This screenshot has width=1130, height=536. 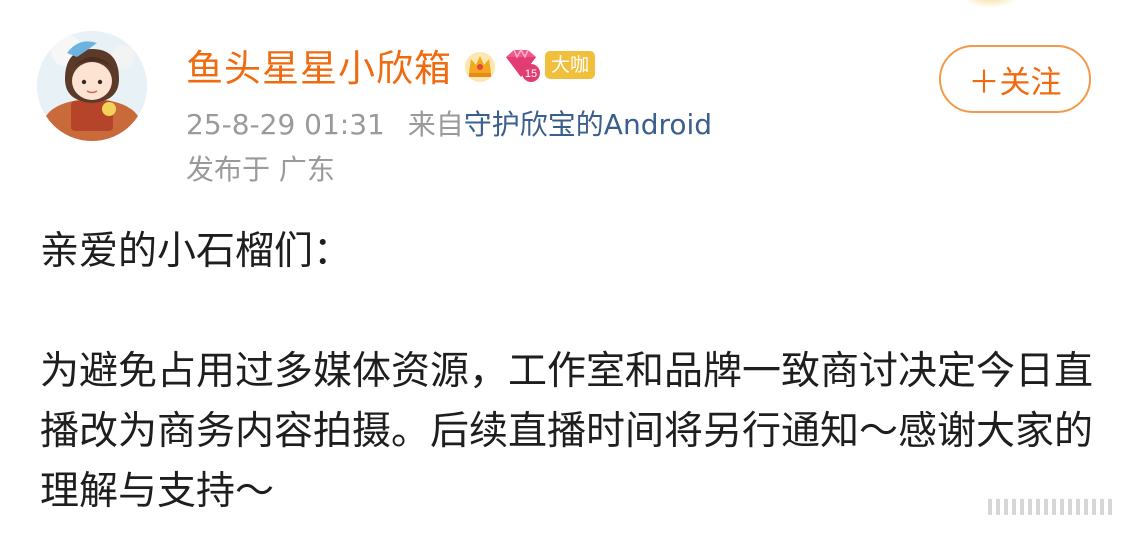 I want to click on post-greeting: 亲爱的小石榴们：, so click(x=196, y=251).